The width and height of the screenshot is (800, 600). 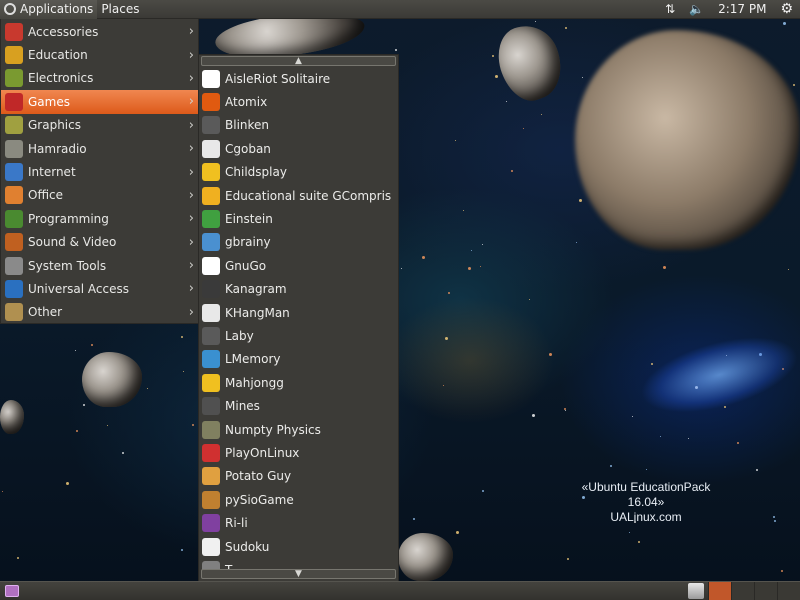 What do you see at coordinates (298, 101) in the screenshot?
I see `game-item-atomix: Atomix` at bounding box center [298, 101].